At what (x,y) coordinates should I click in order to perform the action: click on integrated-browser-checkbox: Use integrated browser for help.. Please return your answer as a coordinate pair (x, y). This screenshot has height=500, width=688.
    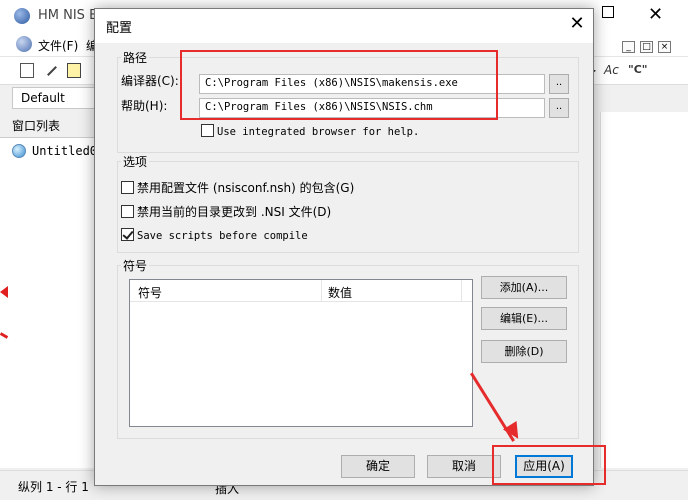
    Looking at the image, I should click on (310, 131).